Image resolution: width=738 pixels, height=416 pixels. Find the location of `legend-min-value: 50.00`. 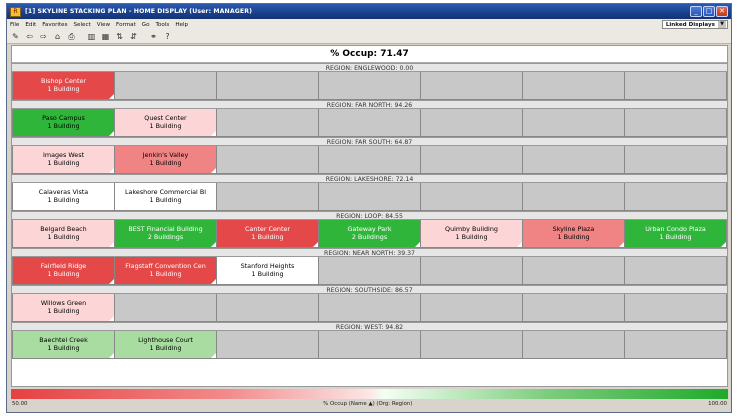

legend-min-value: 50.00 is located at coordinates (20, 404).